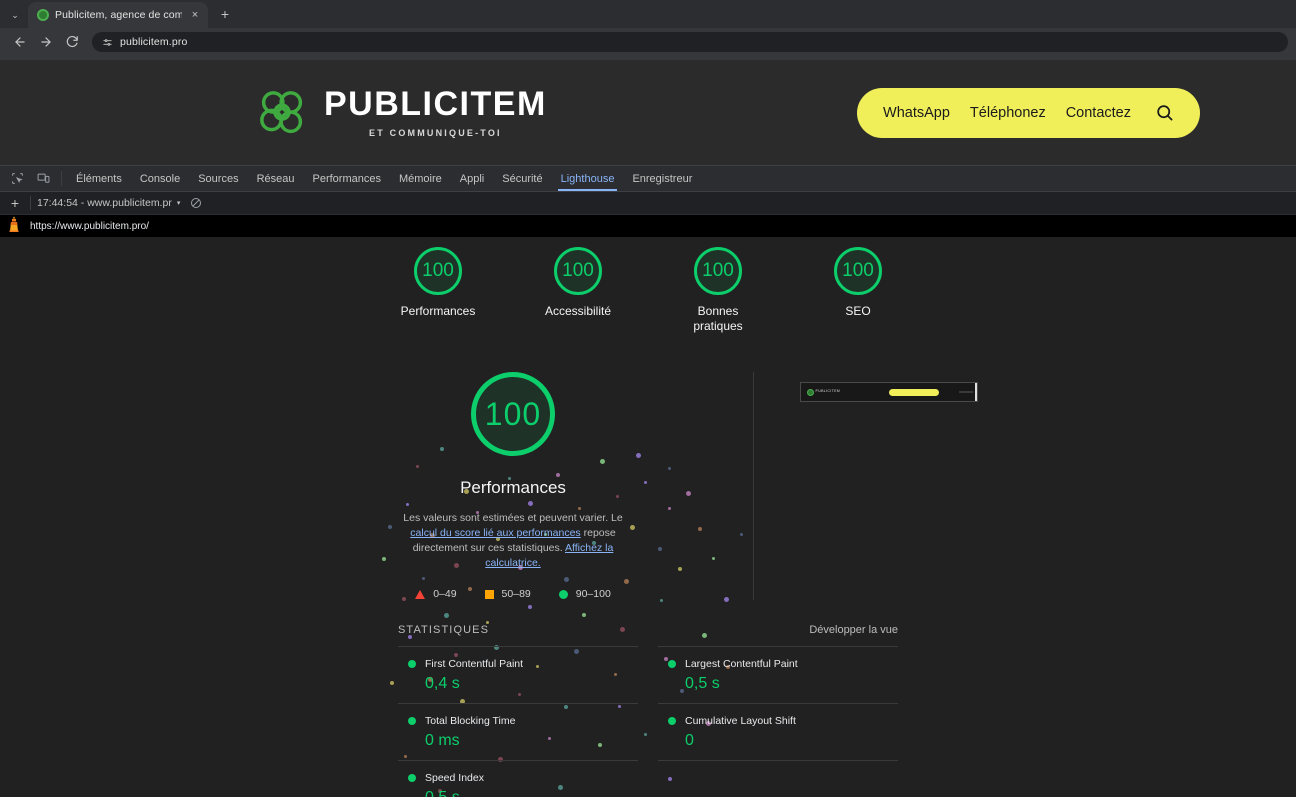 This screenshot has height=797, width=1296. I want to click on thumbnail-logo: PUBLICITEM, so click(823, 392).